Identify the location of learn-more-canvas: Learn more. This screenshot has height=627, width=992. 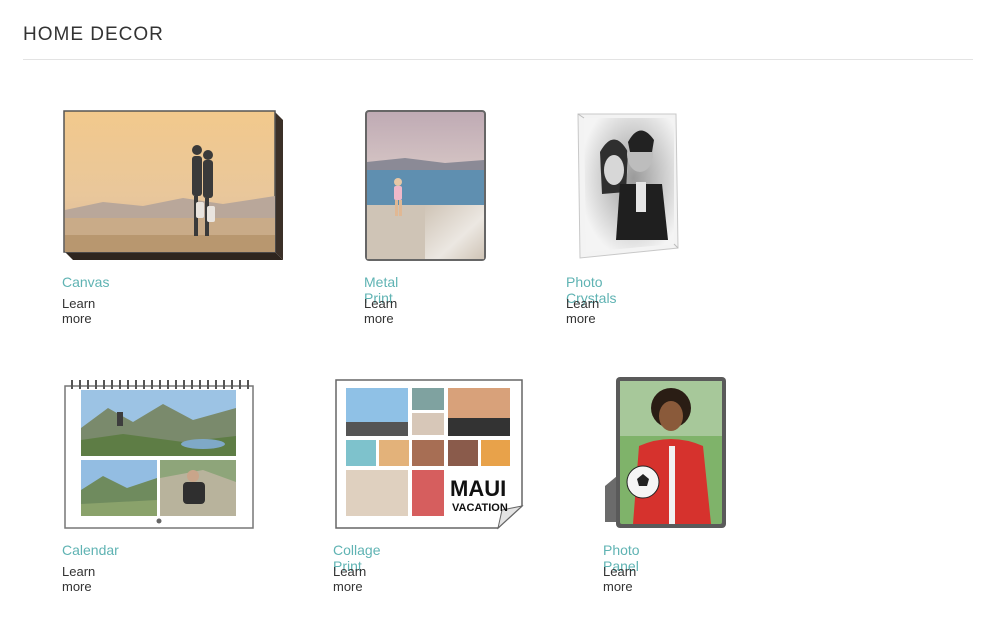
(78, 311).